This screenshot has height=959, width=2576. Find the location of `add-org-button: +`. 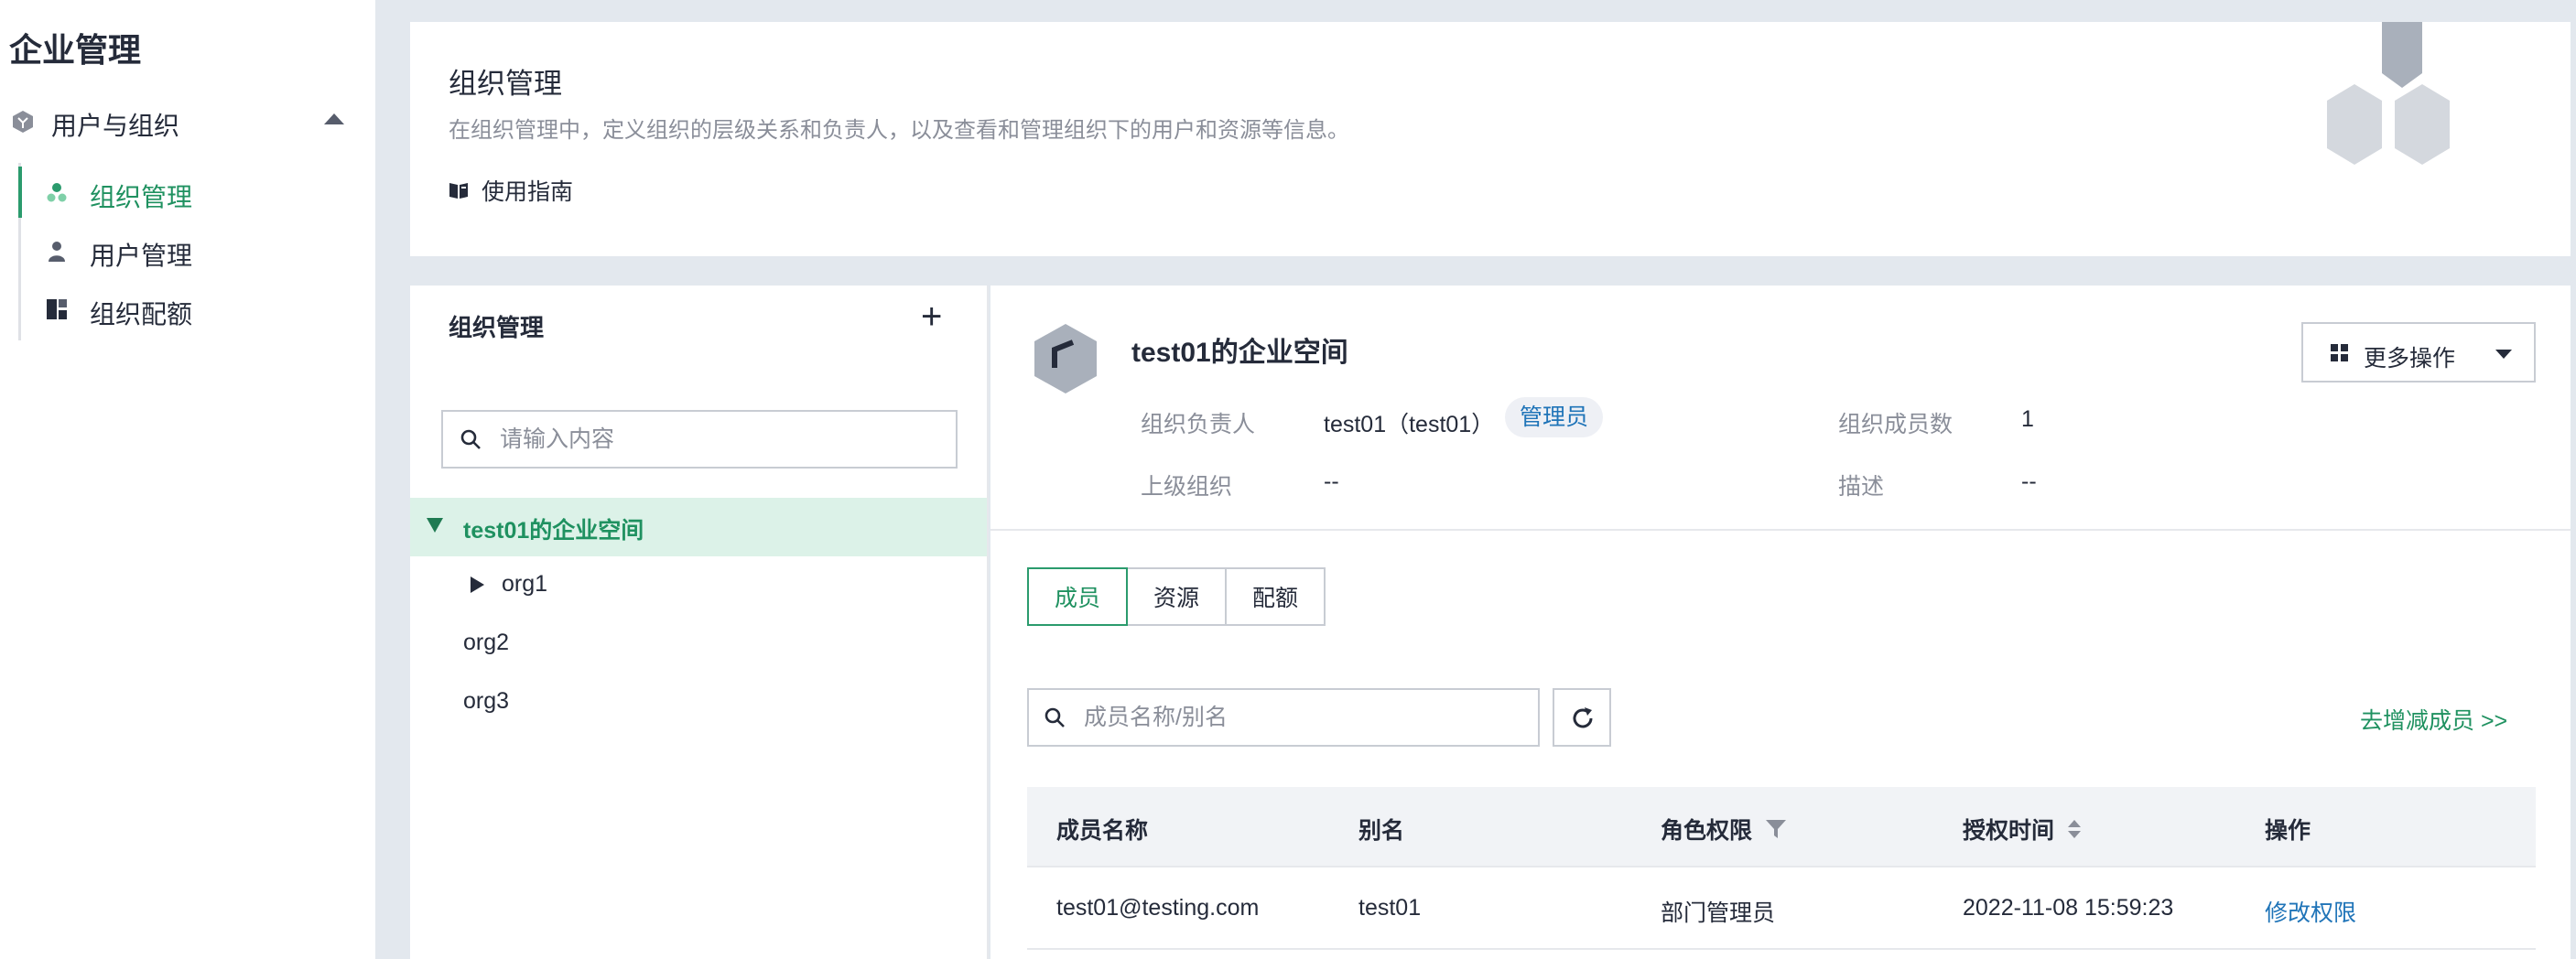

add-org-button: + is located at coordinates (932, 316).